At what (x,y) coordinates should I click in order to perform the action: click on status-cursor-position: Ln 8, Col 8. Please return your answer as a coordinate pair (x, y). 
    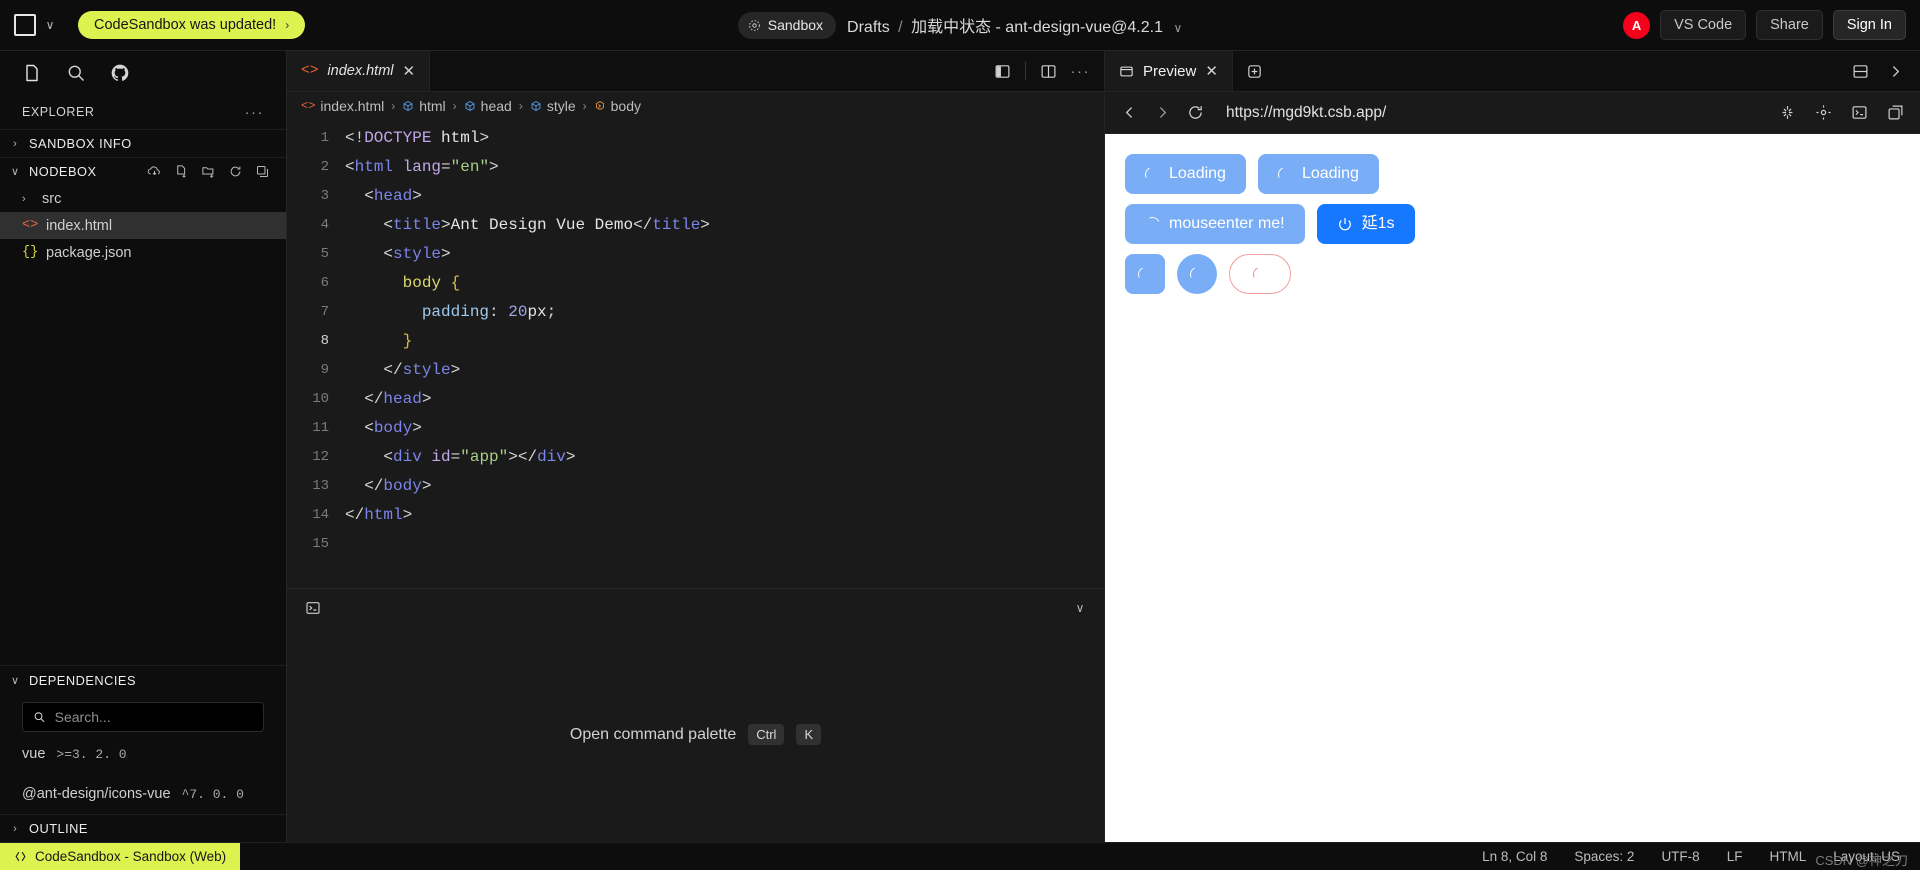
    Looking at the image, I should click on (1514, 856).